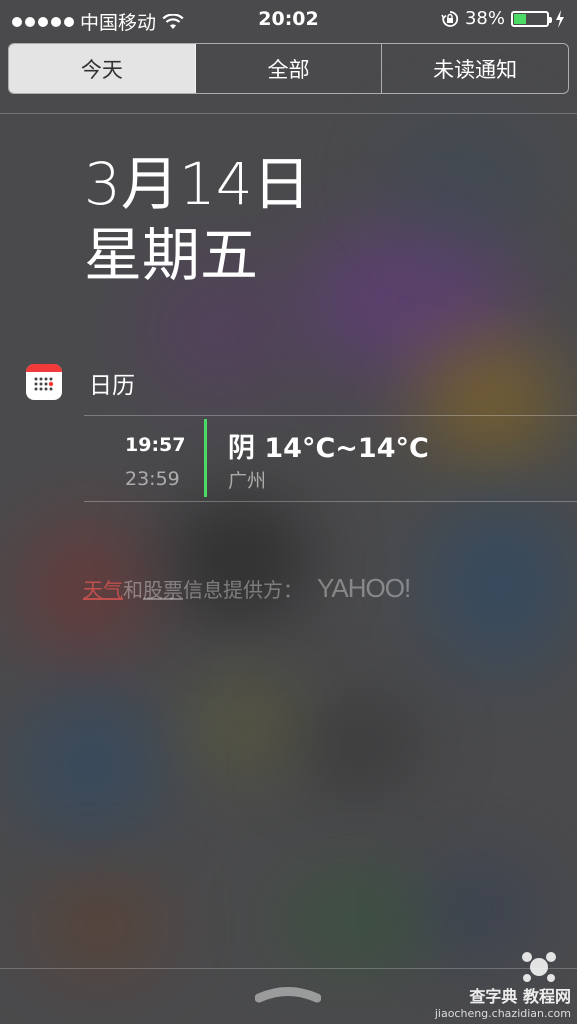 Image resolution: width=577 pixels, height=1024 pixels. What do you see at coordinates (163, 588) in the screenshot?
I see `stocks-link: 股票` at bounding box center [163, 588].